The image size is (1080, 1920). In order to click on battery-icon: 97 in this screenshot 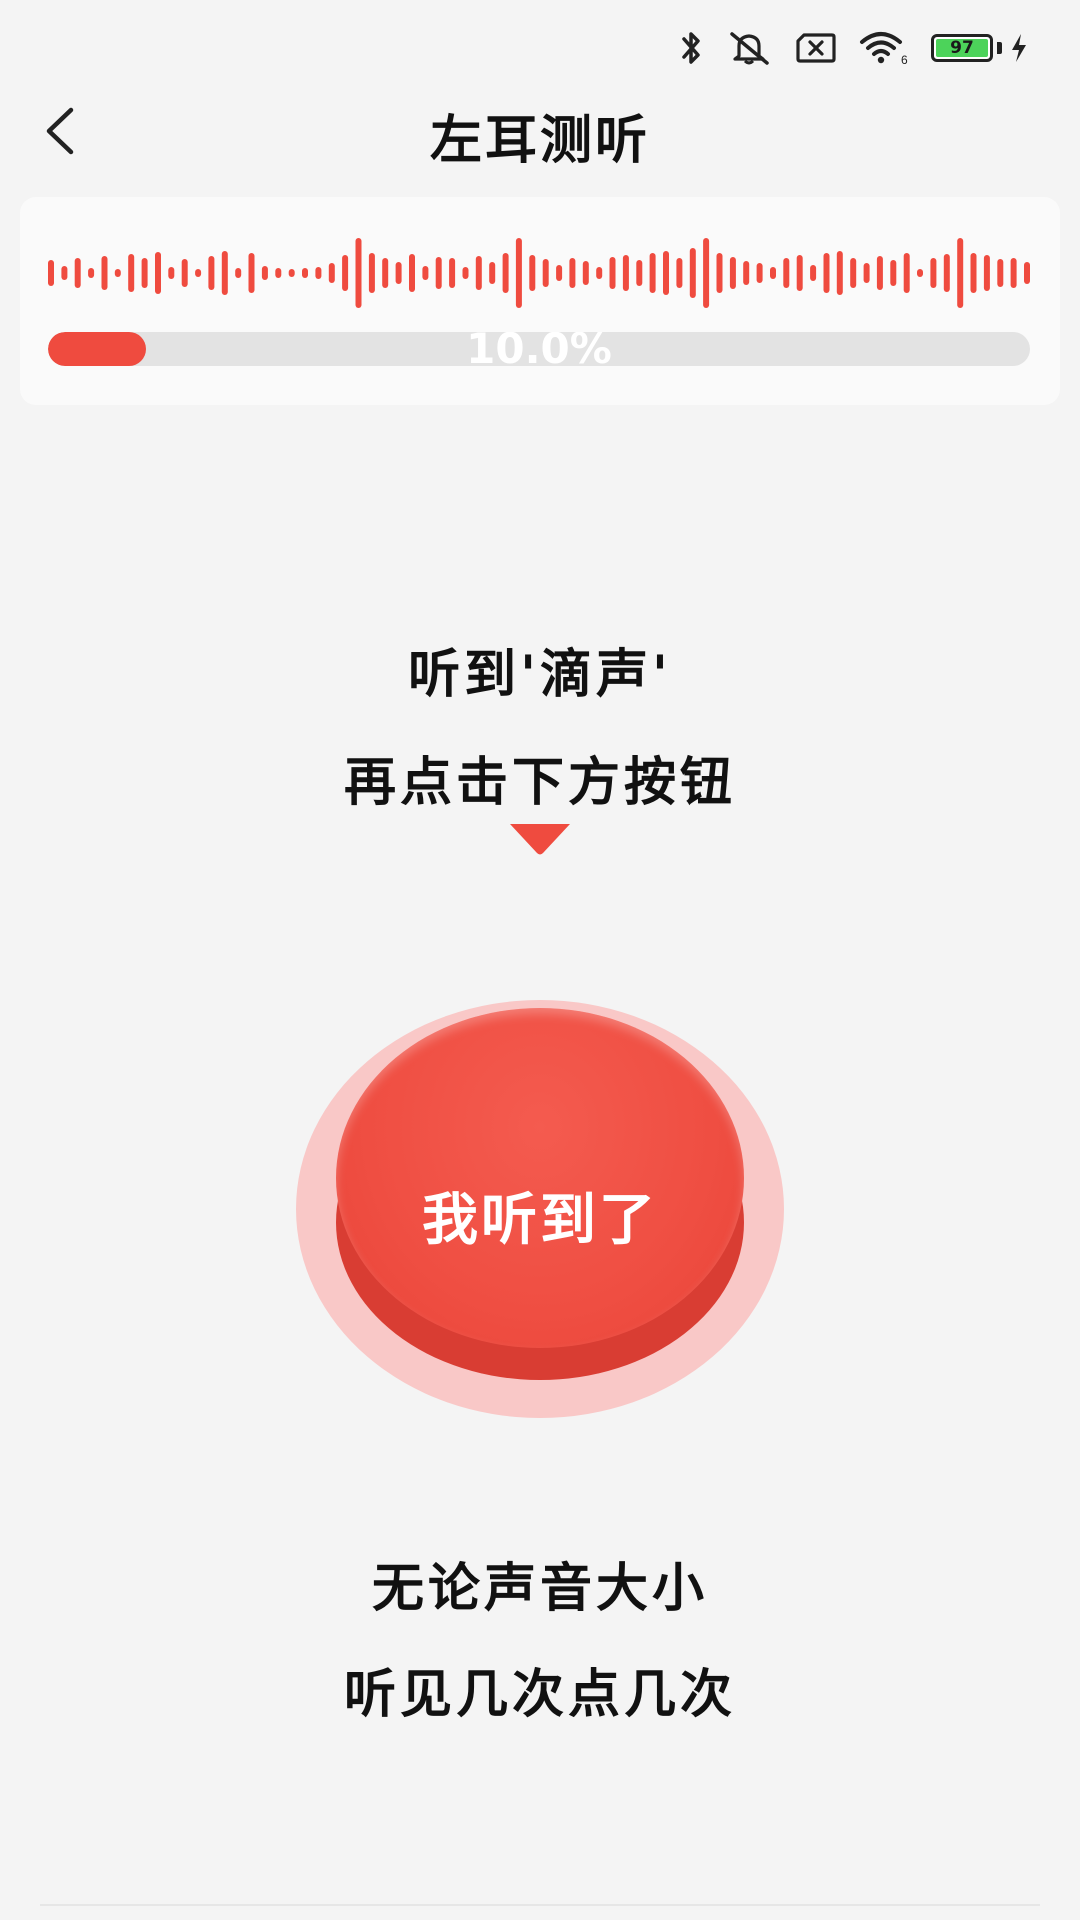, I will do `click(966, 48)`.